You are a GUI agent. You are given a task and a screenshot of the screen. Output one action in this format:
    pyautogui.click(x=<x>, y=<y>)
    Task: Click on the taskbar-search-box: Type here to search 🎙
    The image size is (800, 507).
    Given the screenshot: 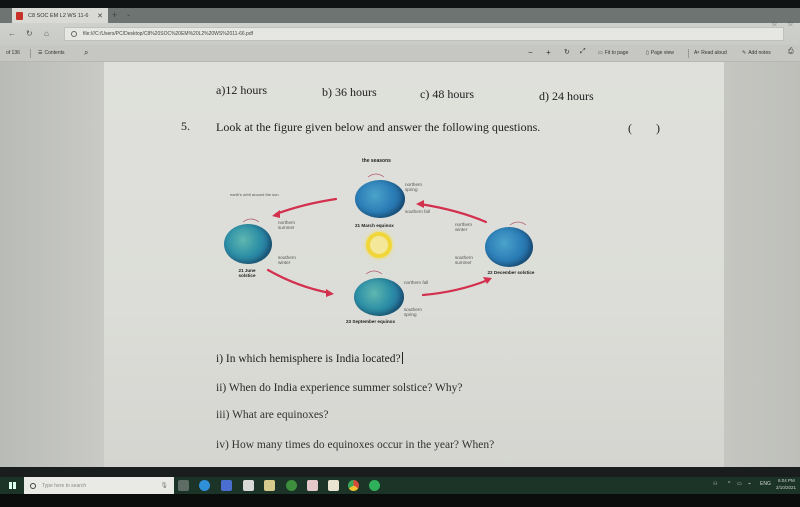 What is the action you would take?
    pyautogui.click(x=99, y=485)
    